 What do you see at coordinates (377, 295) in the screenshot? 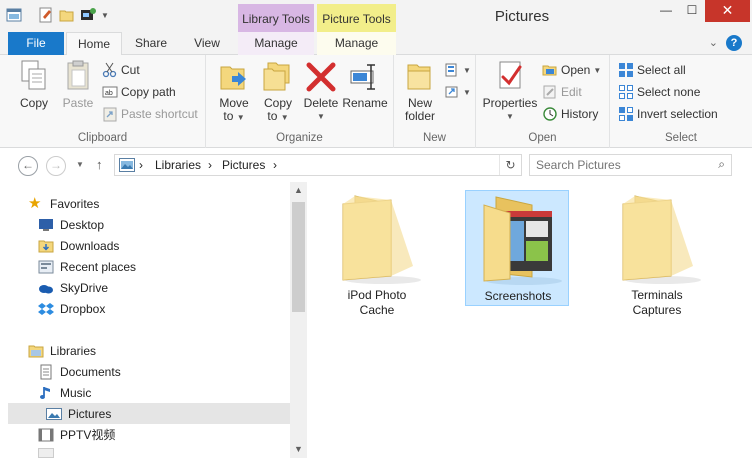
I see `folder-label-line1: iPod Photo` at bounding box center [377, 295].